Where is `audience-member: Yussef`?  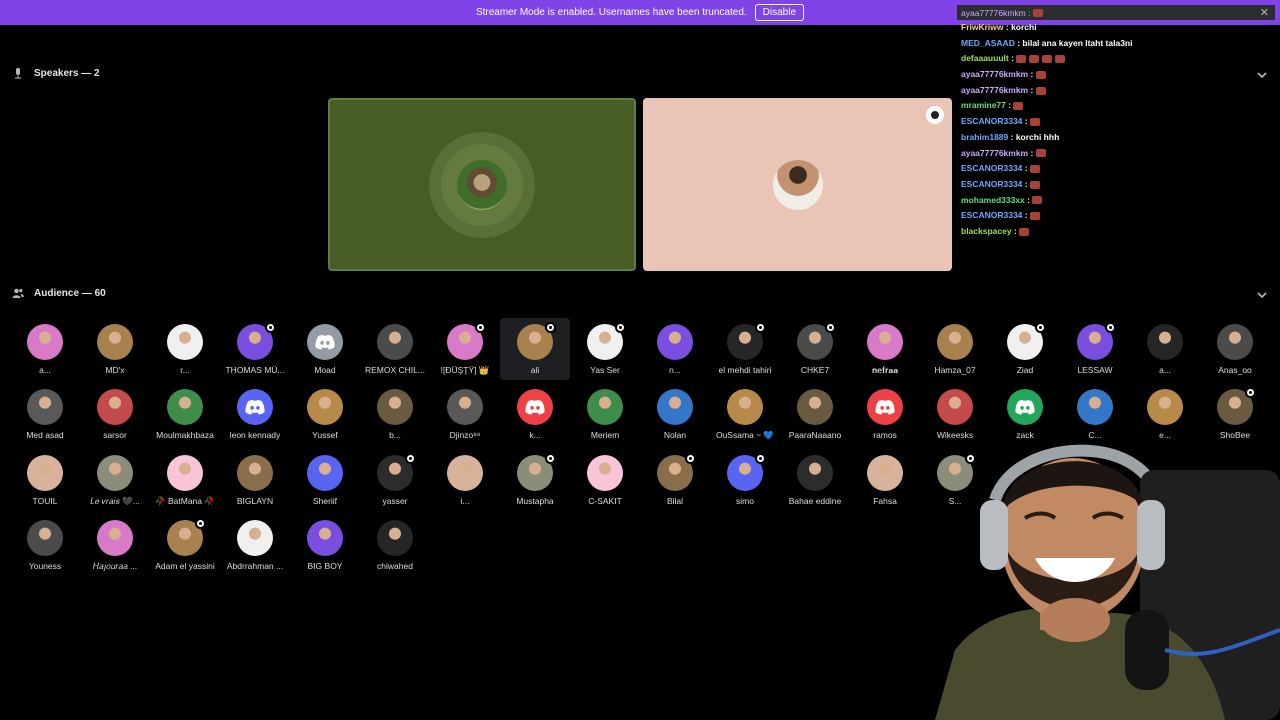 audience-member: Yussef is located at coordinates (325, 414).